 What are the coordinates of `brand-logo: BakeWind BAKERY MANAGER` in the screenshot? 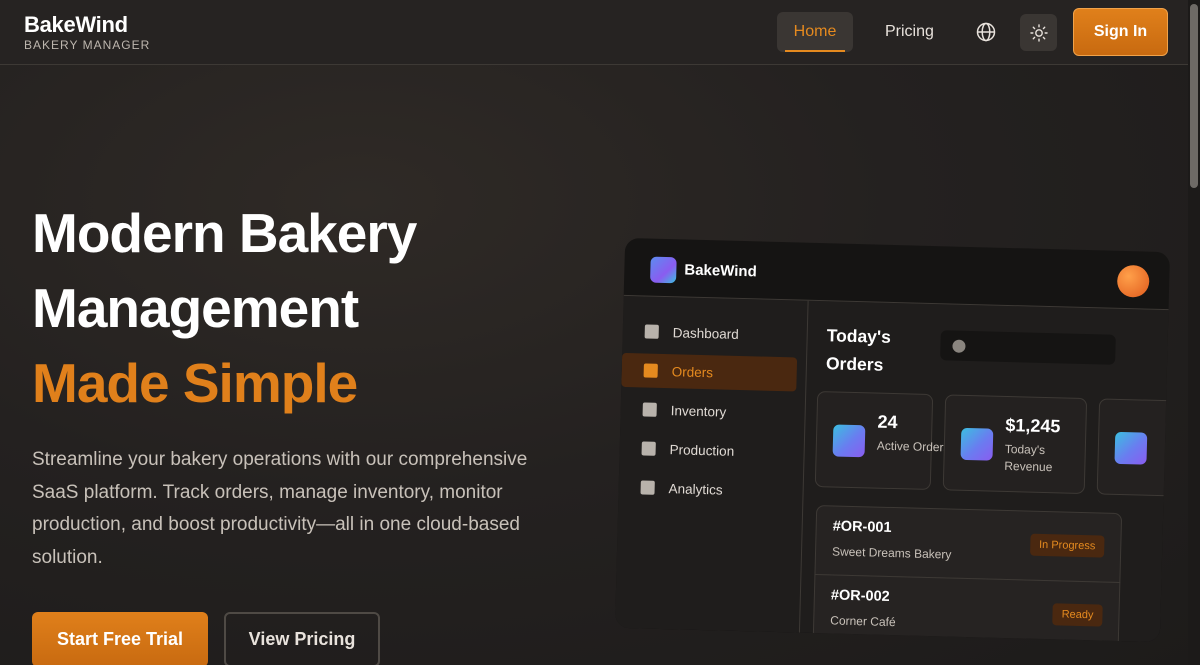 It's located at (87, 32).